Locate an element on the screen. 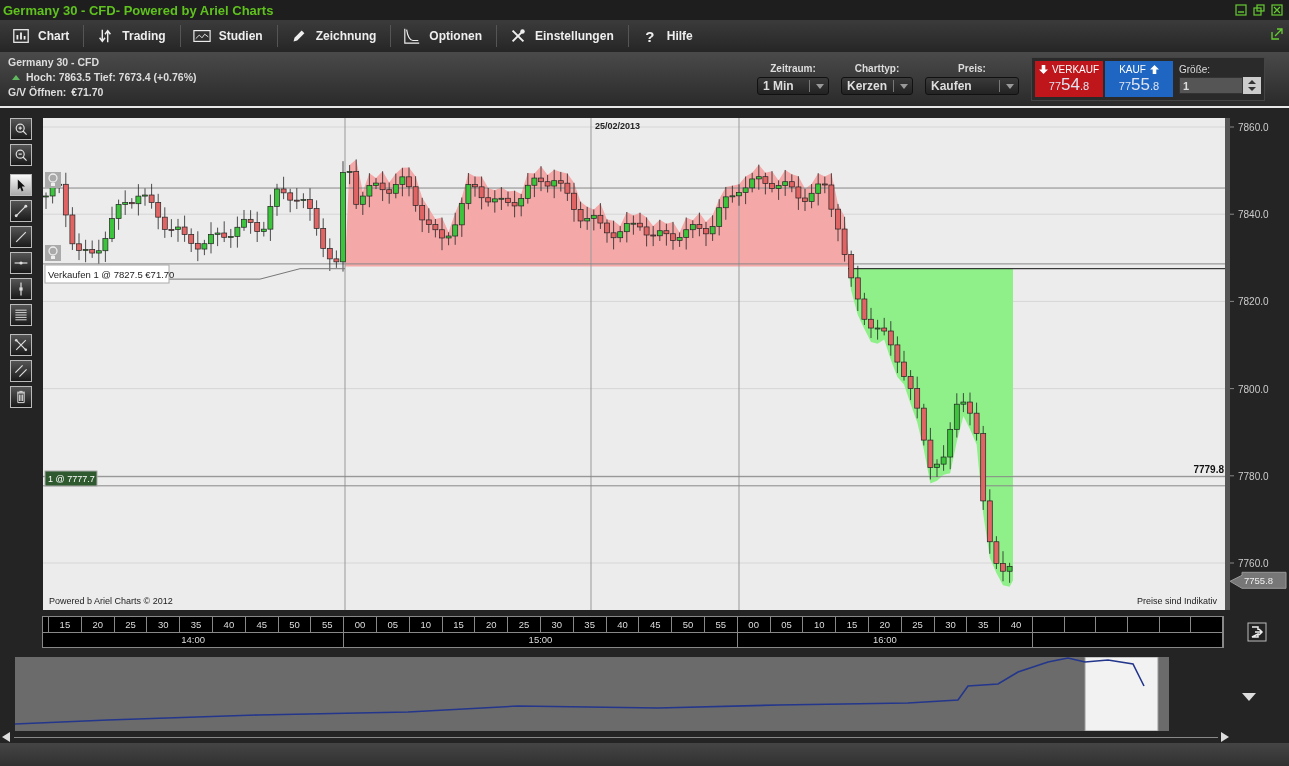  high-low-text: Hoch: 7863.5 Tief: 7673.4 (+0.76%) is located at coordinates (111, 77).